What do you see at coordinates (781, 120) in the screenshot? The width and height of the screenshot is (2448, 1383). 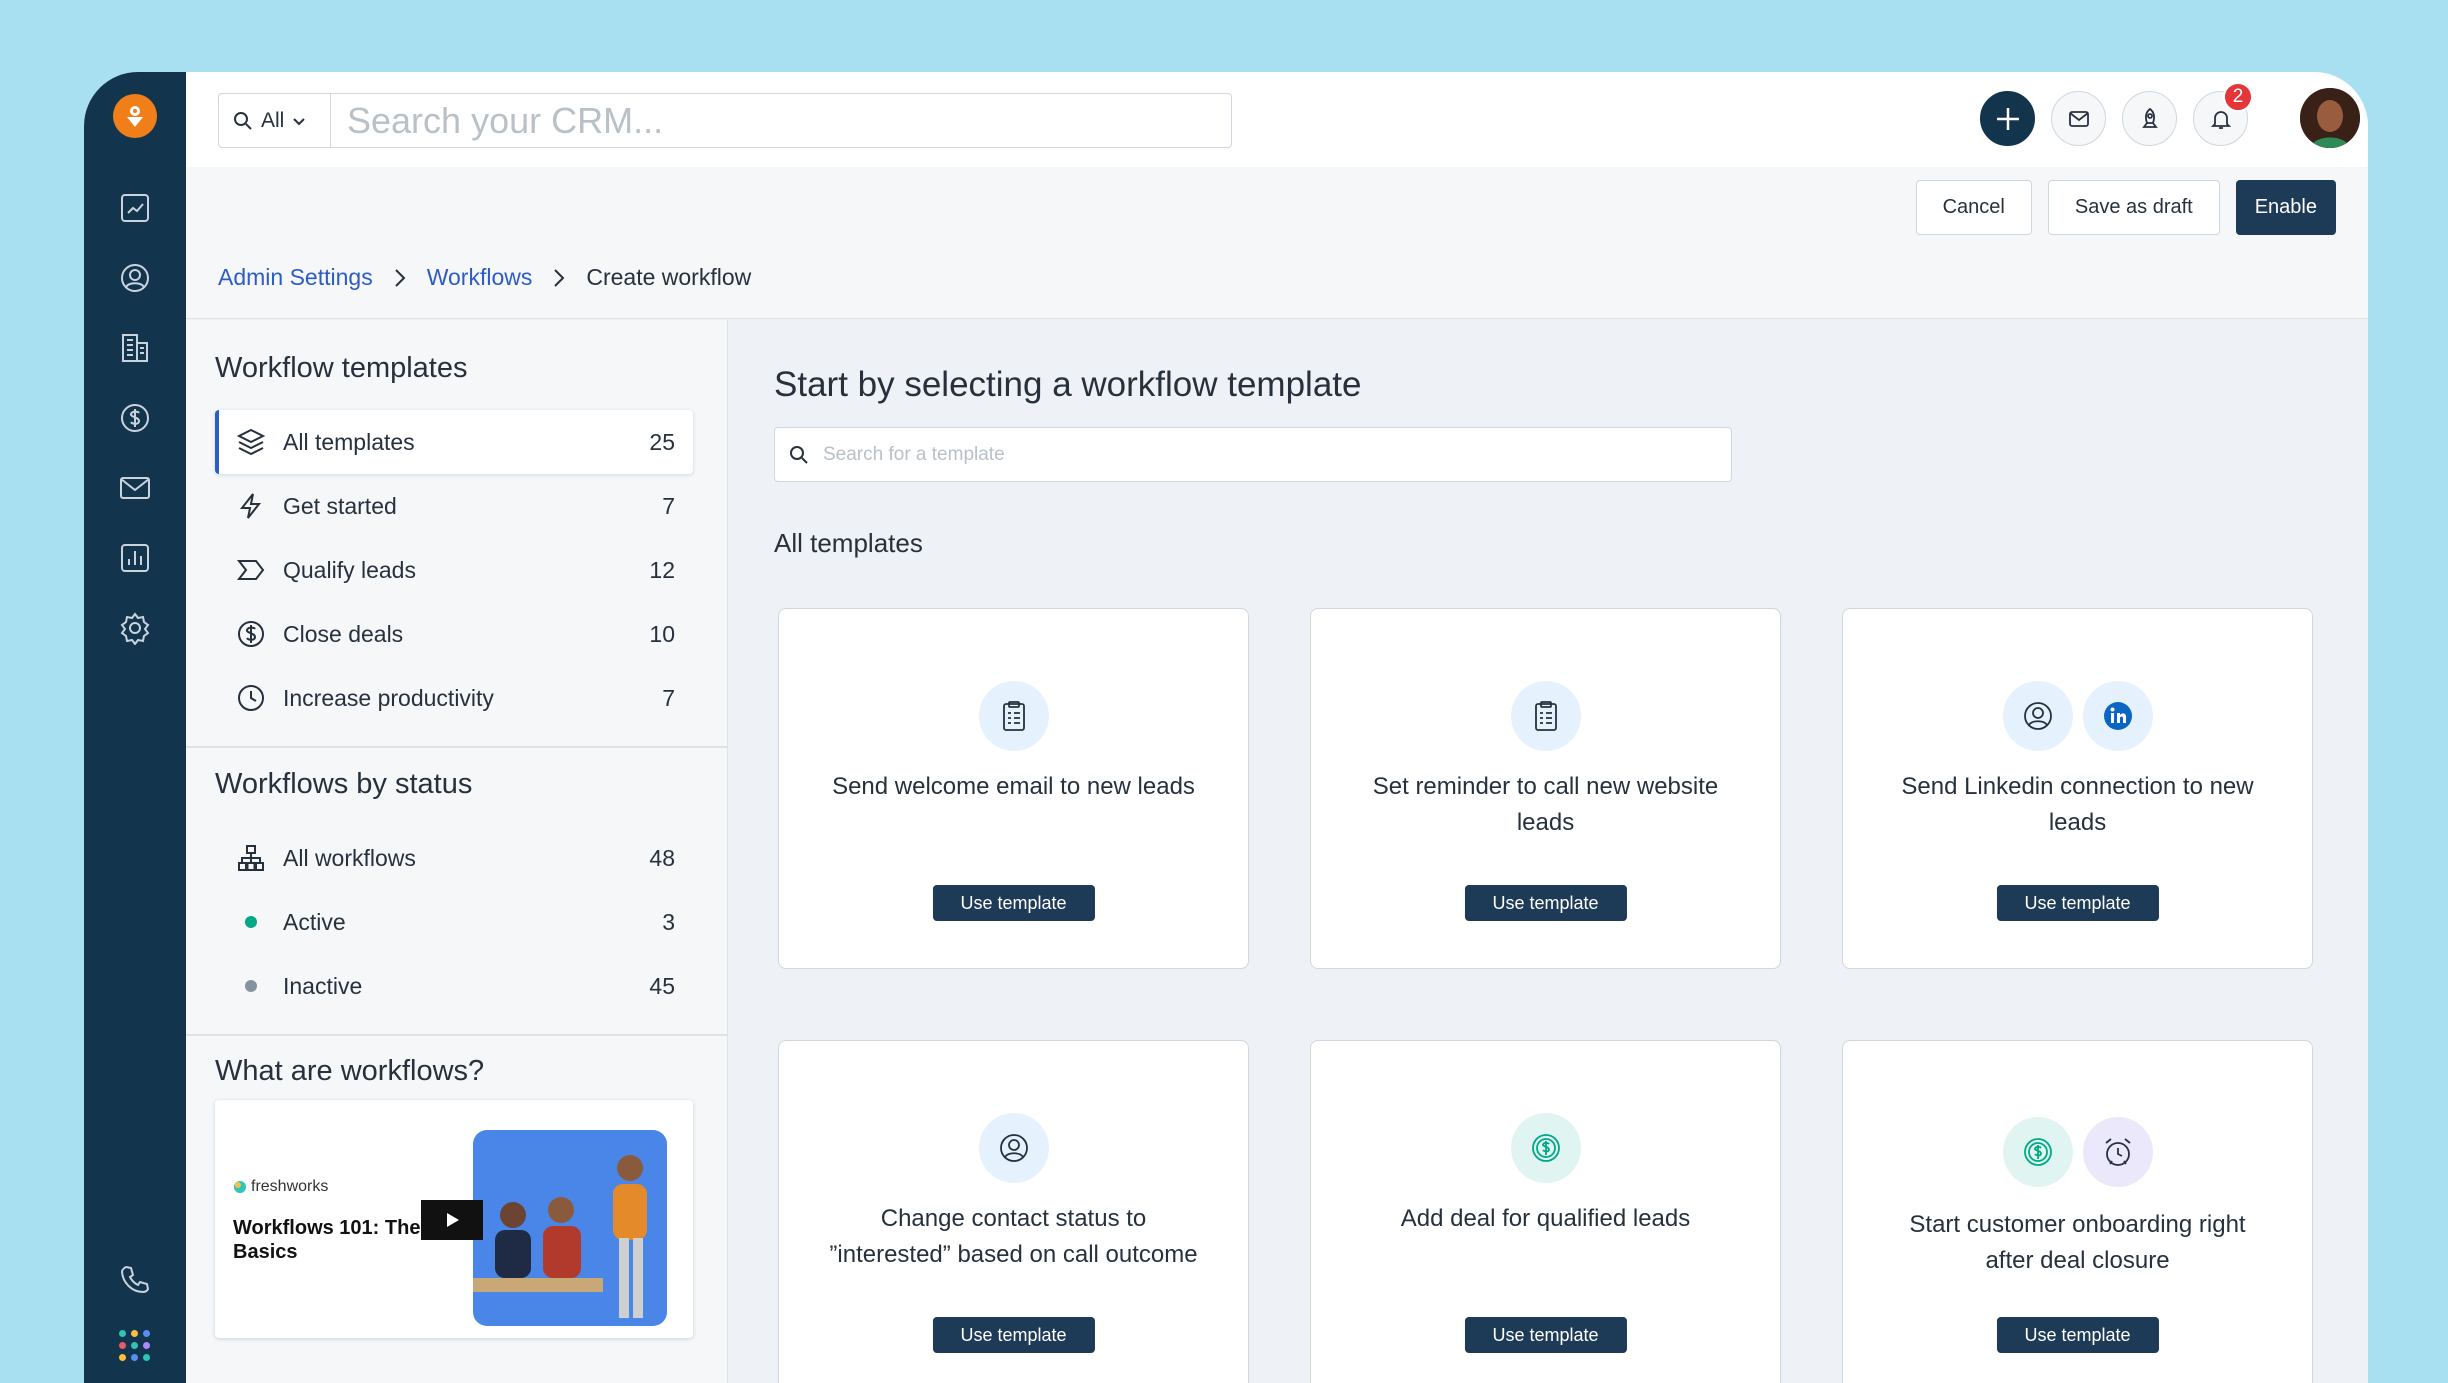 I see `global-search-input` at bounding box center [781, 120].